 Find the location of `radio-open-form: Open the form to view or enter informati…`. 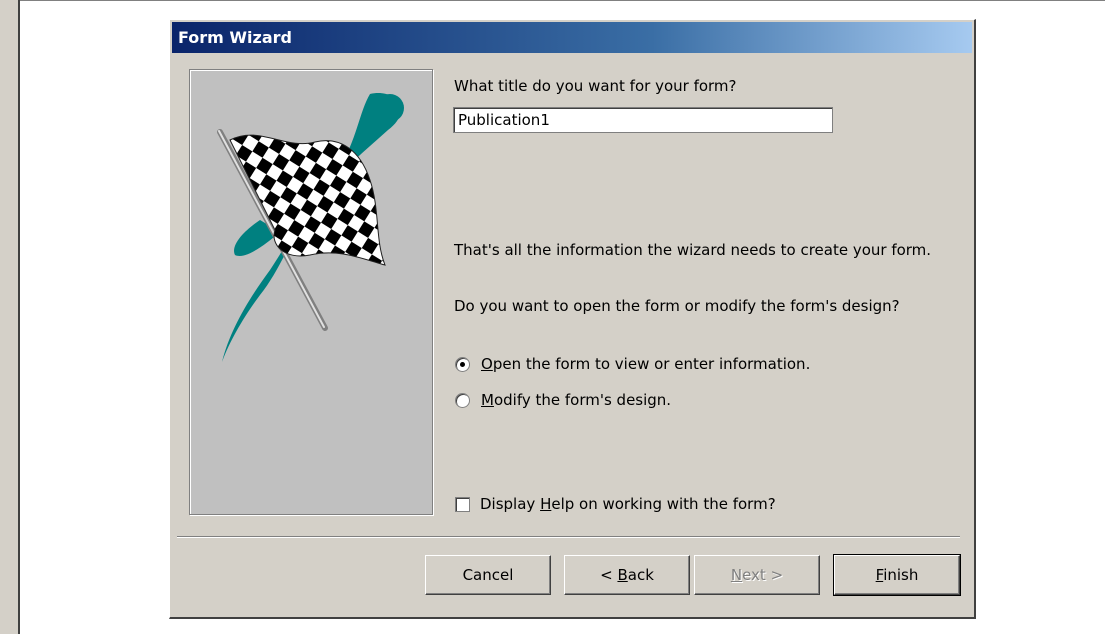

radio-open-form: Open the form to view or enter informati… is located at coordinates (632, 364).